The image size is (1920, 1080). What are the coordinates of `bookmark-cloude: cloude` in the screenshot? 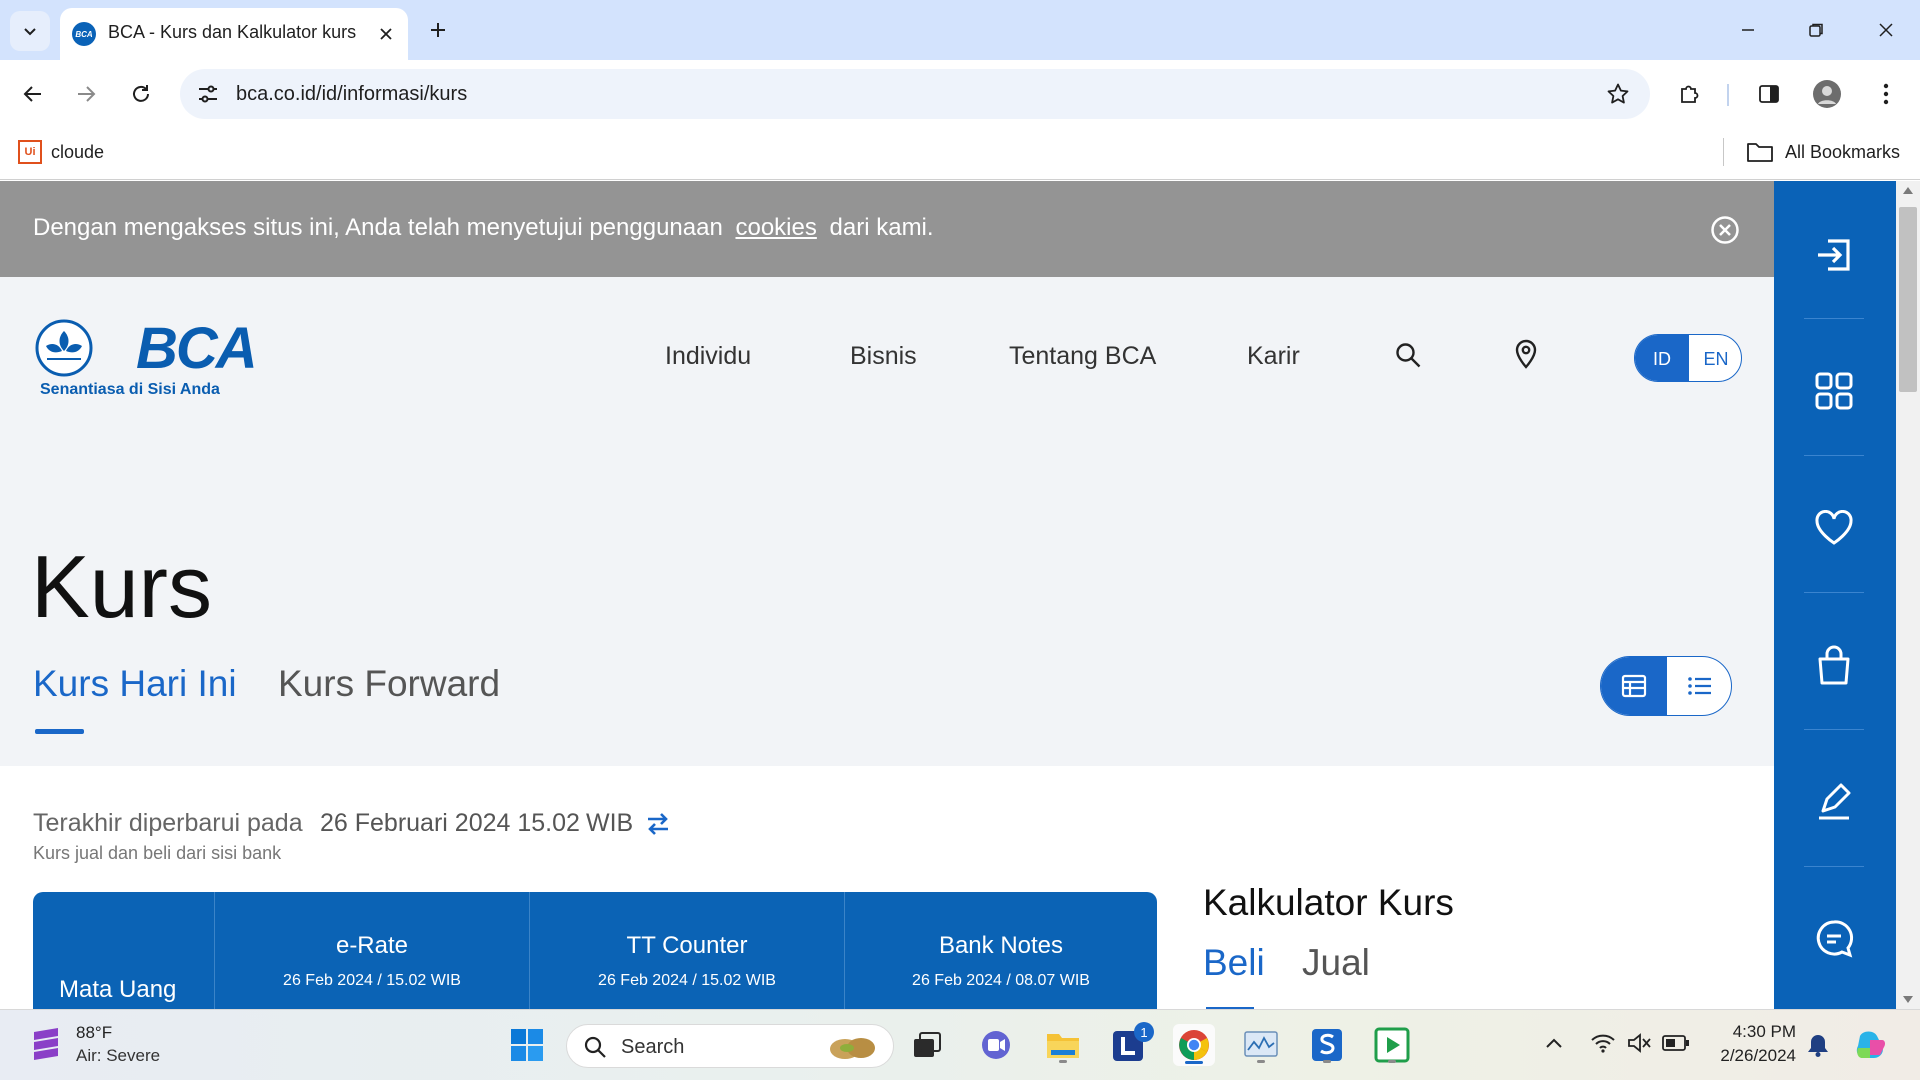 It's located at (77, 152).